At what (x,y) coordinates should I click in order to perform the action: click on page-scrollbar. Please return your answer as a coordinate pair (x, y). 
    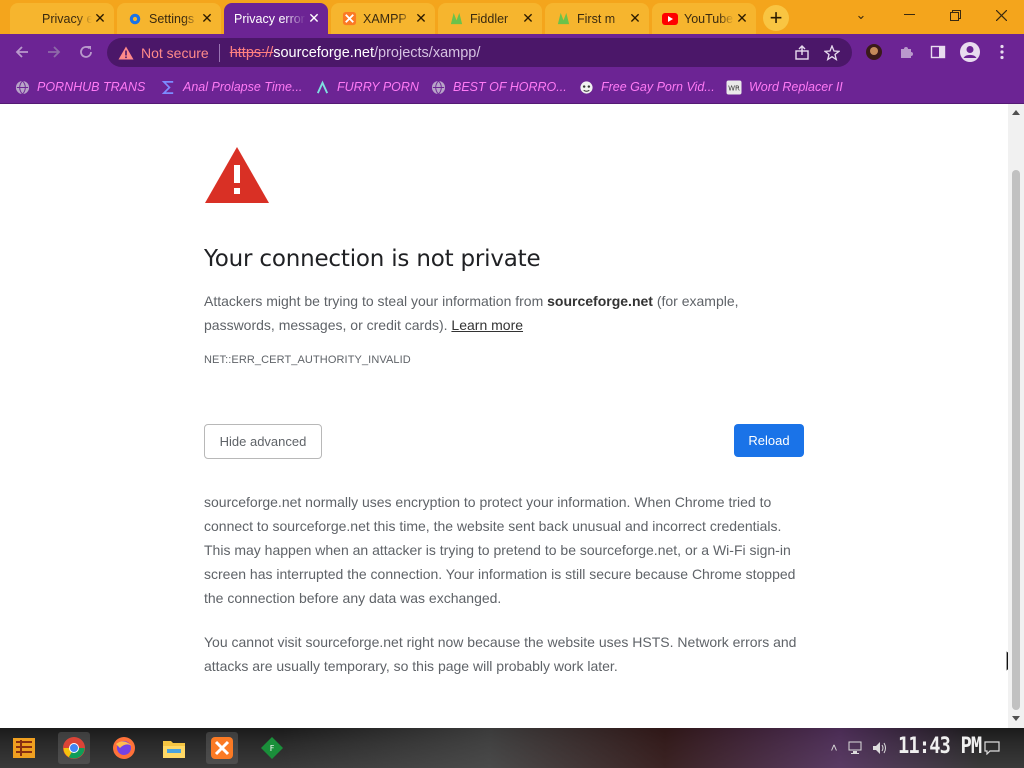
    Looking at the image, I should click on (1016, 416).